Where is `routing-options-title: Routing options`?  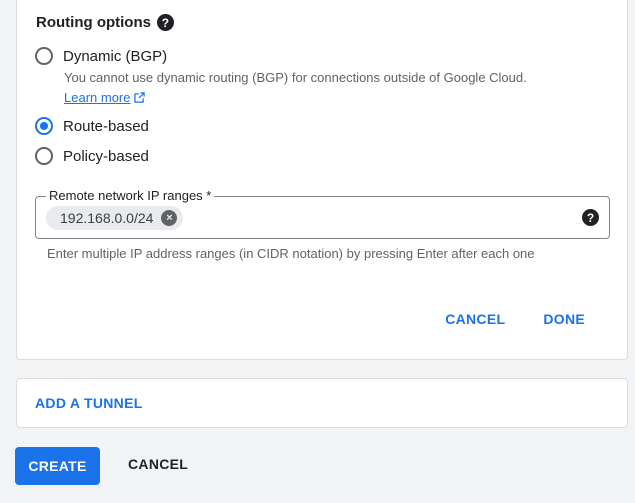 routing-options-title: Routing options is located at coordinates (93, 22).